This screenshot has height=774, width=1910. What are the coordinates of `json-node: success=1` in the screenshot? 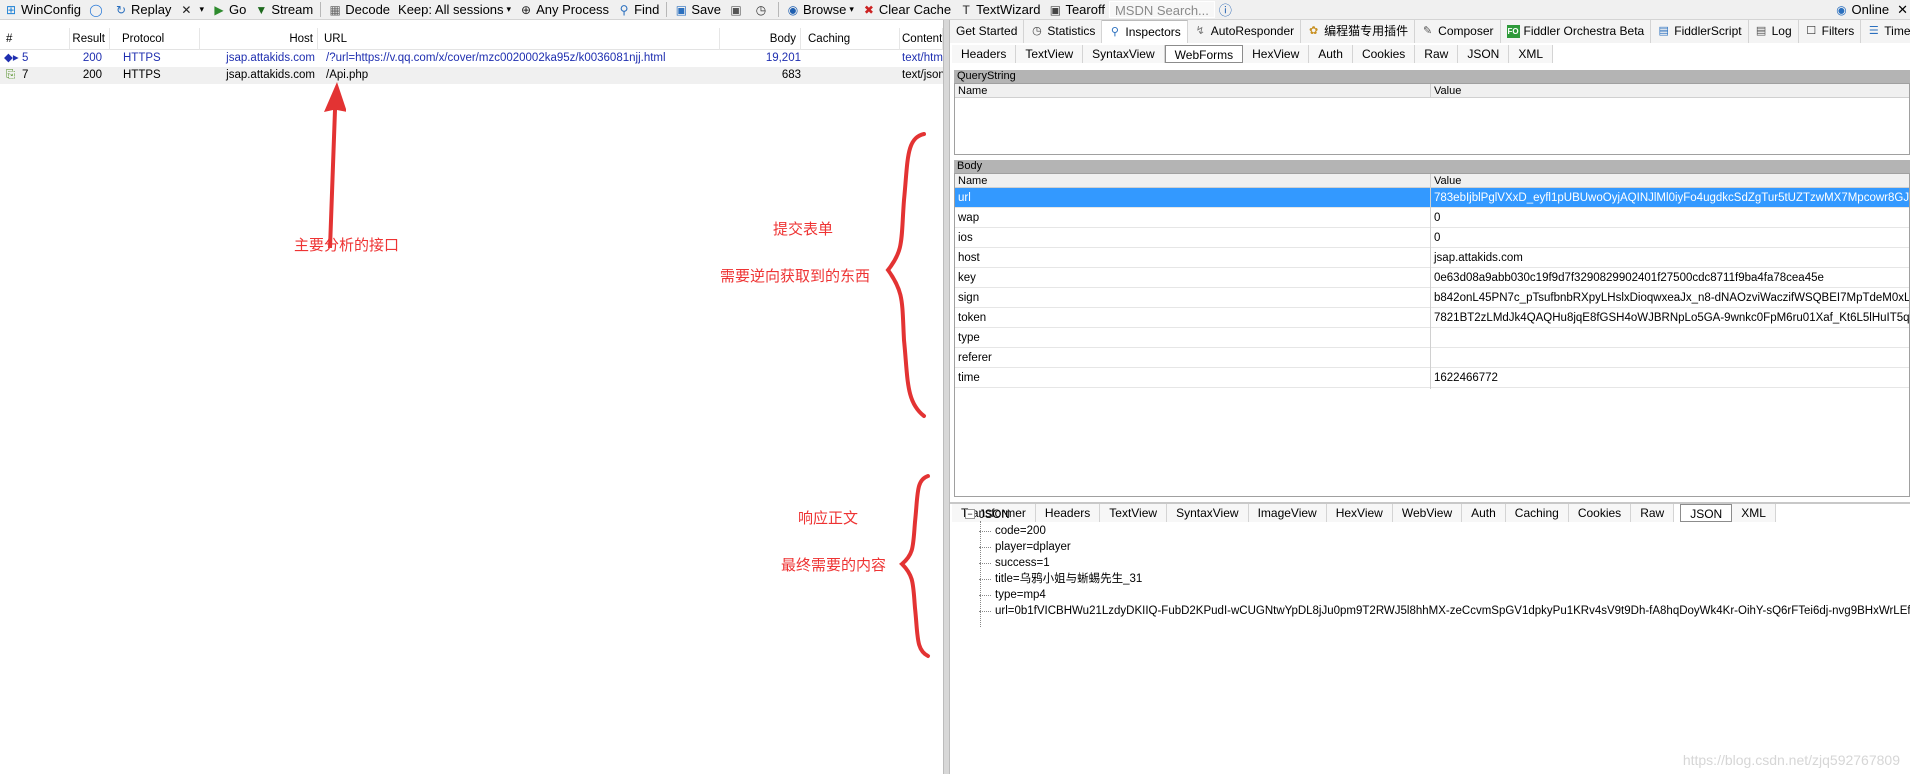 It's located at (1437, 563).